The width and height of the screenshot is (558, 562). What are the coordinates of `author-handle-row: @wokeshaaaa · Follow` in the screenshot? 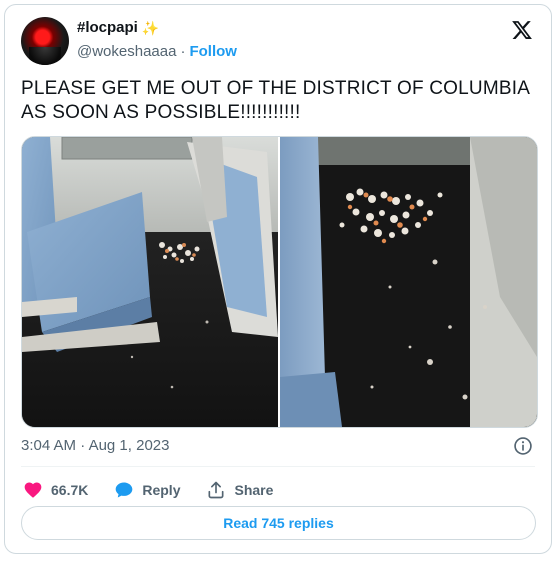 It's located at (157, 51).